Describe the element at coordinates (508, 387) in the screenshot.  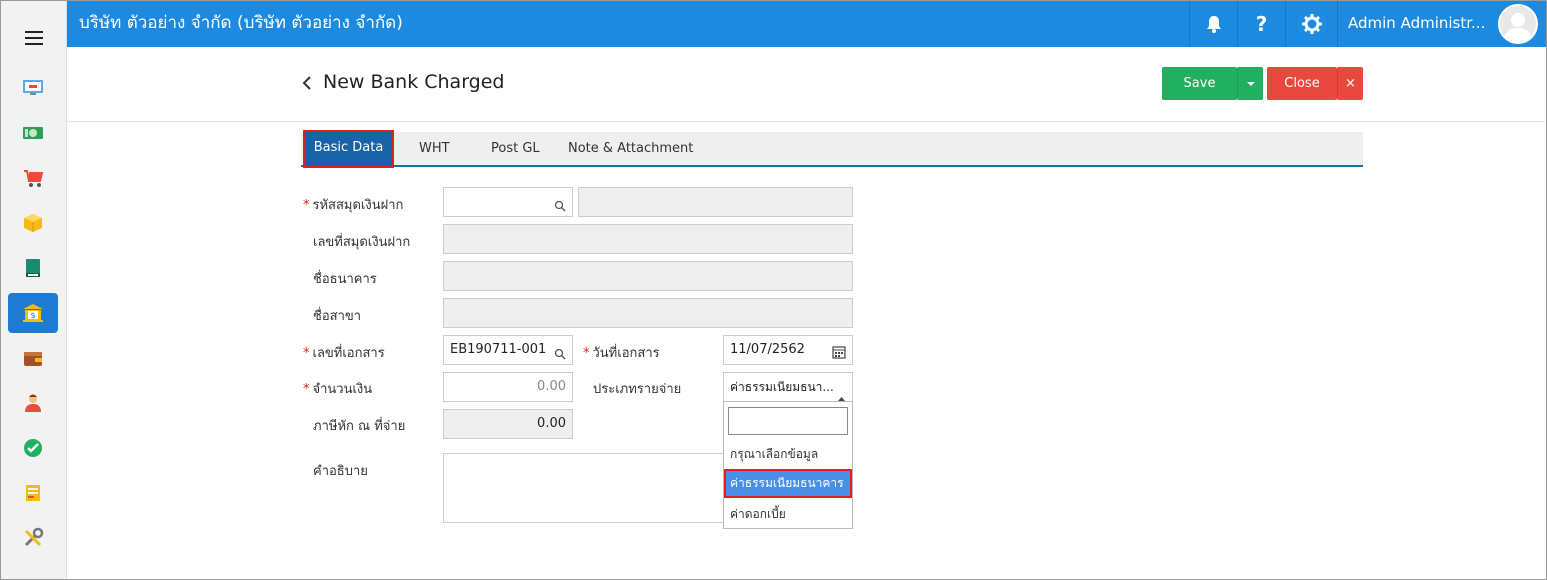
I see `amount-input: 0.00` at that location.